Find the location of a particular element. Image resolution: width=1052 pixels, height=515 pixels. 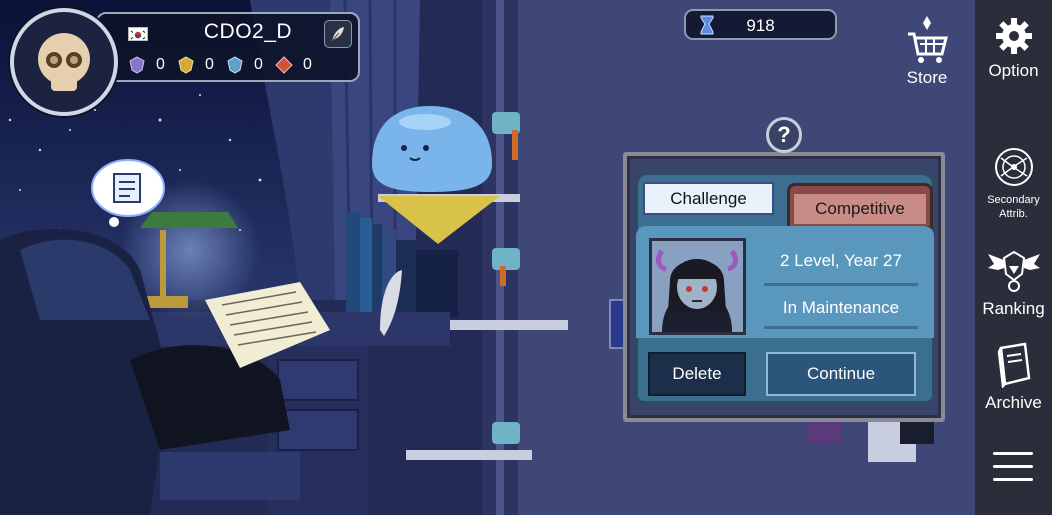

secondary-attrib-button: Secondary Attrib. is located at coordinates (1013, 183).